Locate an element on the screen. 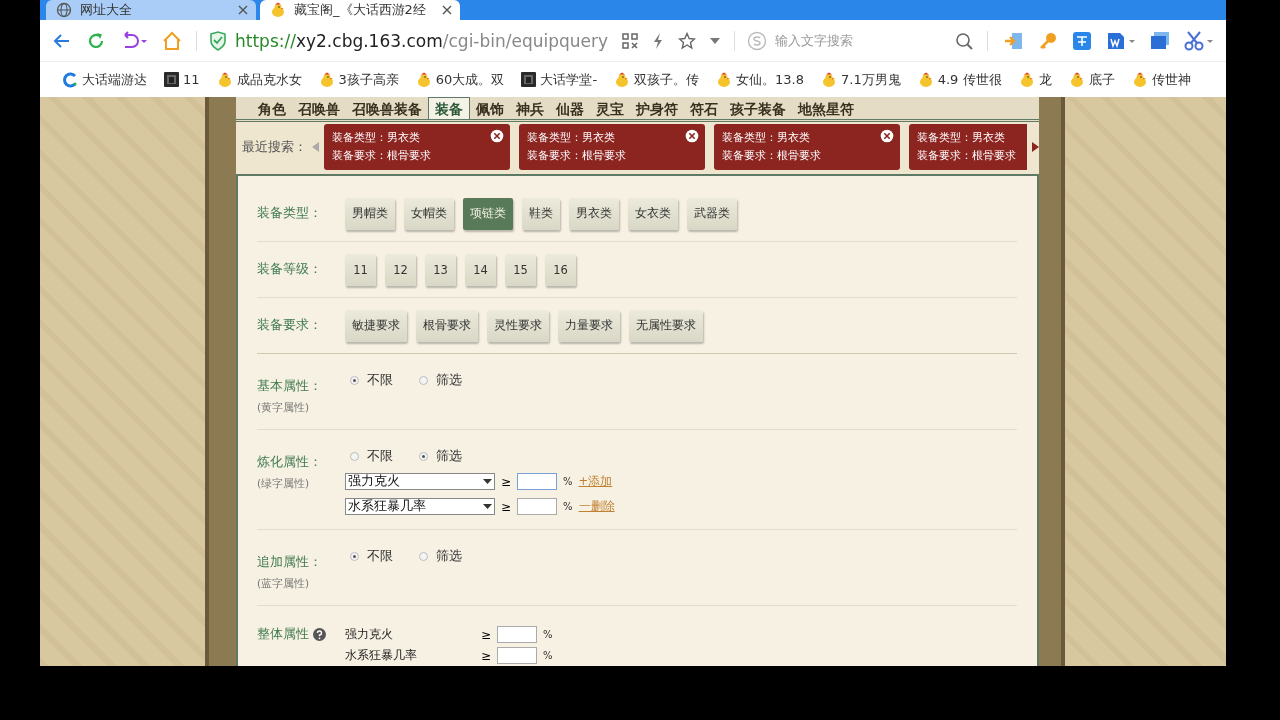  category-tab: 召唤兽装备 is located at coordinates (387, 109).